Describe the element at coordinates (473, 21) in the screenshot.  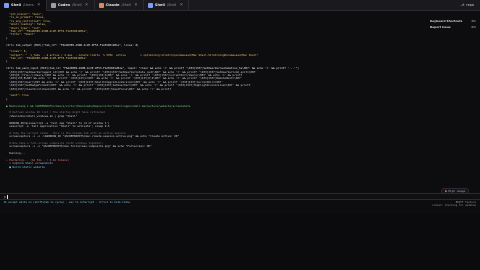
I see `side-item-value: ⌘K` at that location.